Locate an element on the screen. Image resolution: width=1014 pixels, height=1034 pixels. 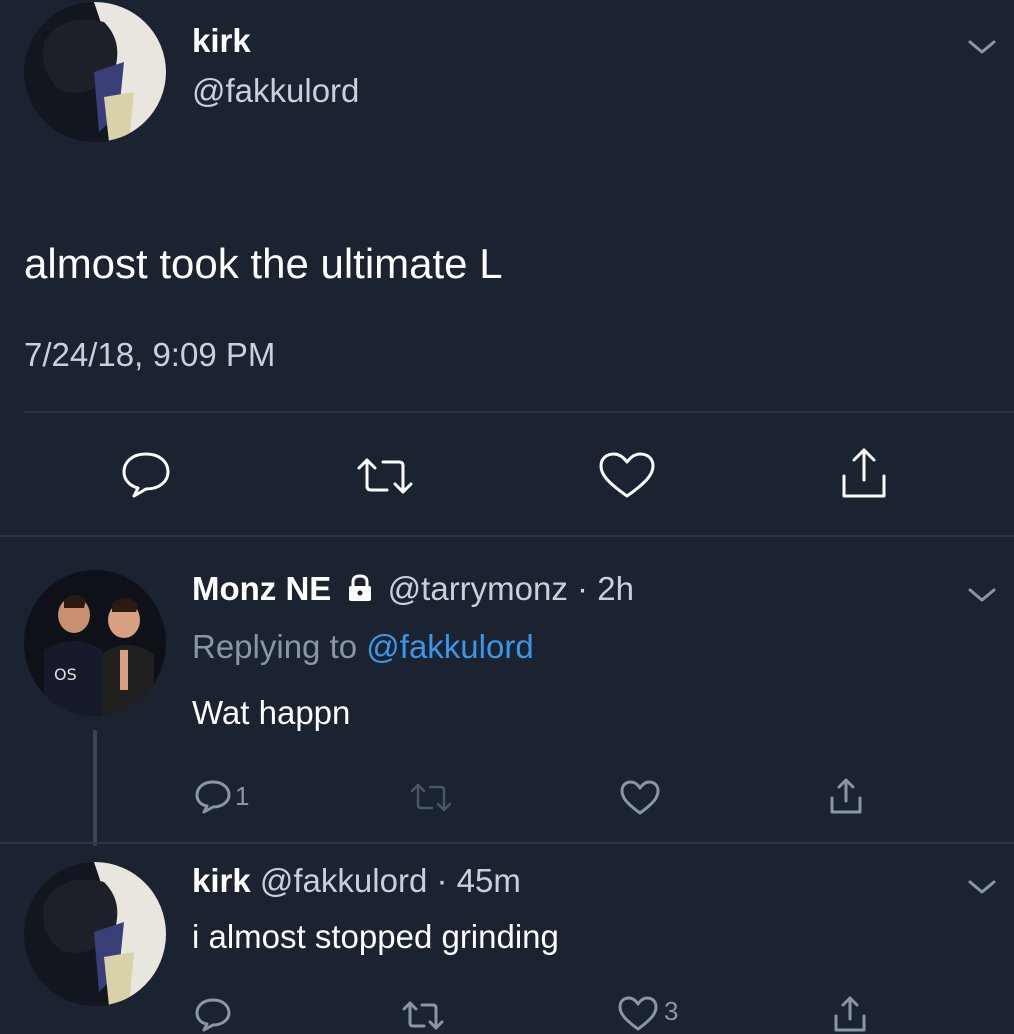
lock-icon is located at coordinates (359, 587).